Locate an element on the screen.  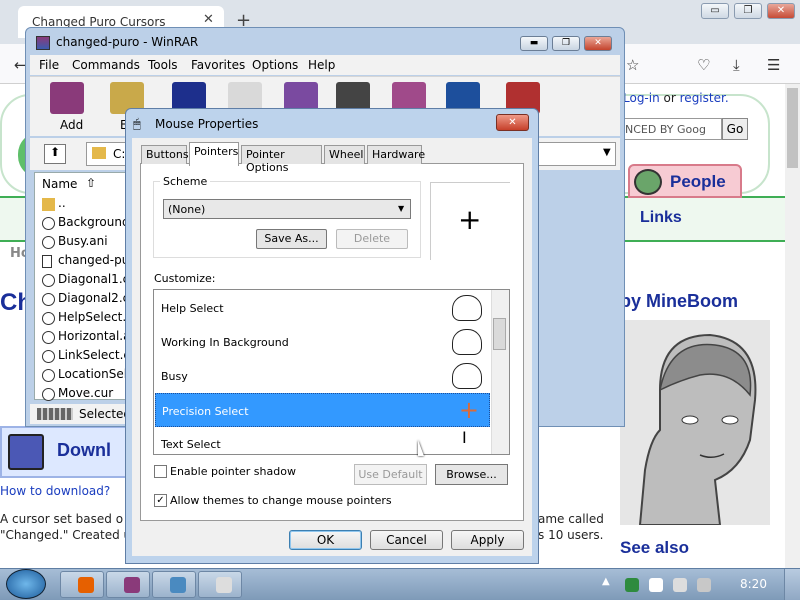
allow-themes-label: Allow themes to change mouse pointers is located at coordinates (281, 500).